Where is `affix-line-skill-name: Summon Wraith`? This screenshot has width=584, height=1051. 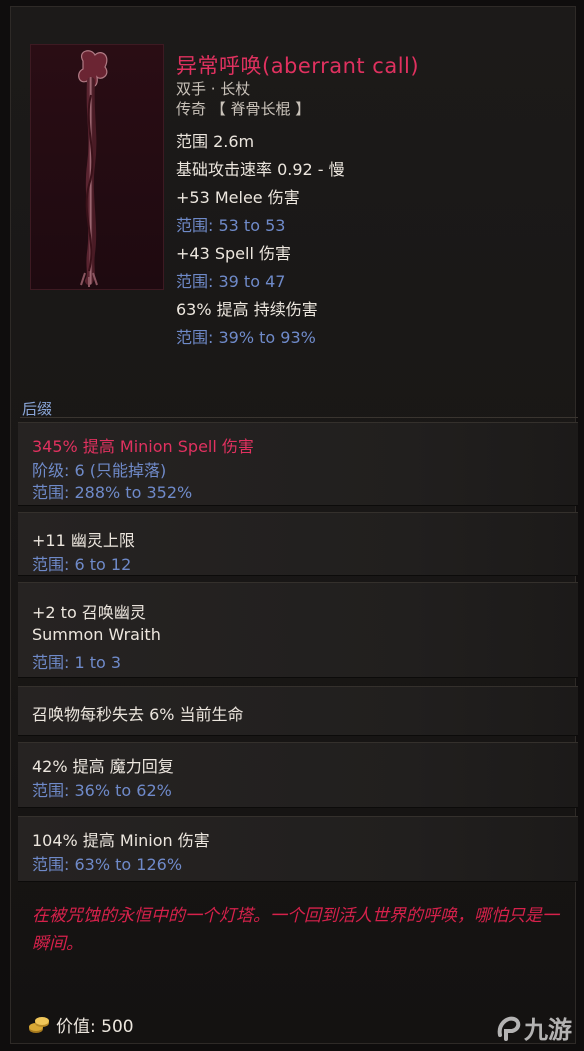
affix-line-skill-name: Summon Wraith is located at coordinates (96, 634).